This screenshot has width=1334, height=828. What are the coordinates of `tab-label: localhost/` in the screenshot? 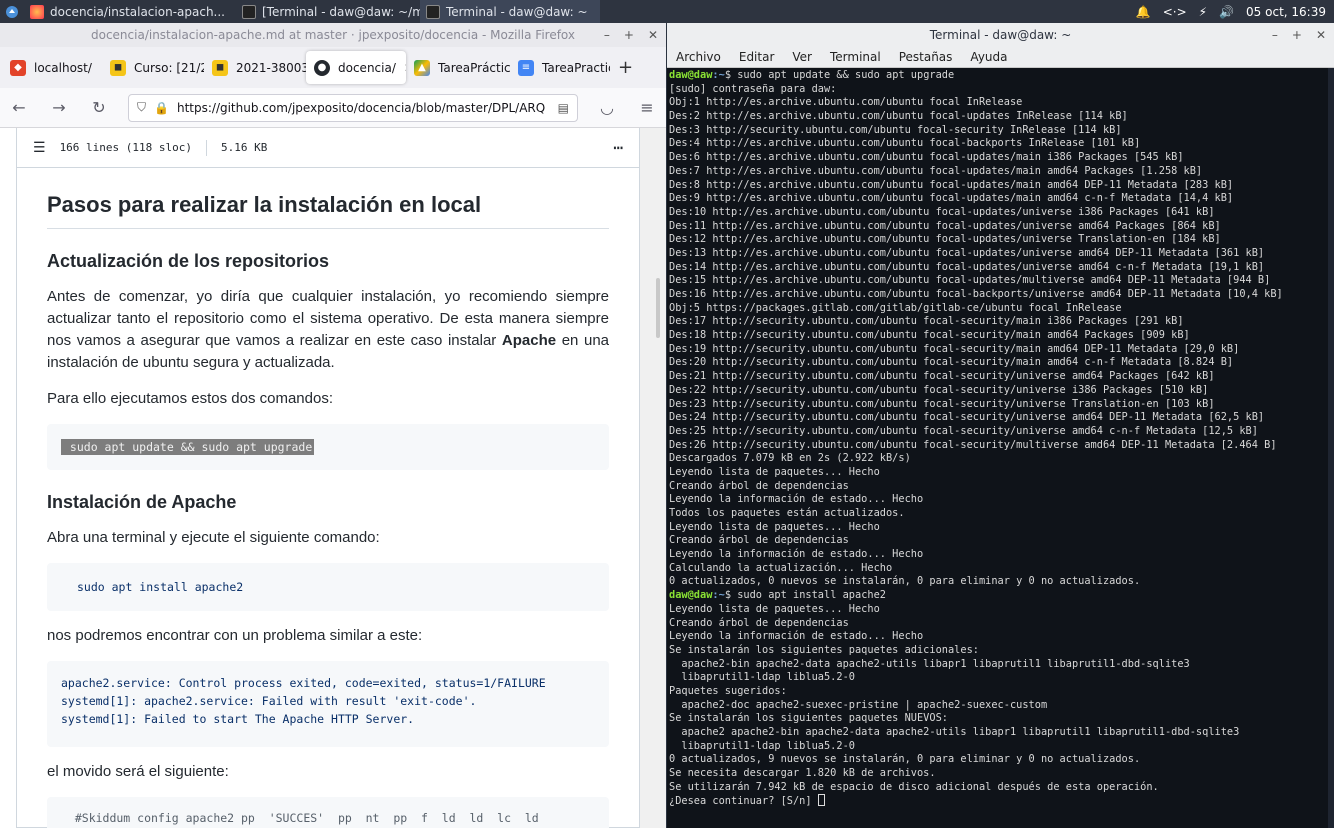 It's located at (63, 67).